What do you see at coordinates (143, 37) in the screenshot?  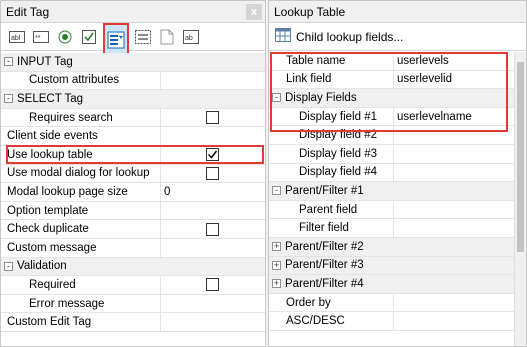 I see `hidden-field-icon` at bounding box center [143, 37].